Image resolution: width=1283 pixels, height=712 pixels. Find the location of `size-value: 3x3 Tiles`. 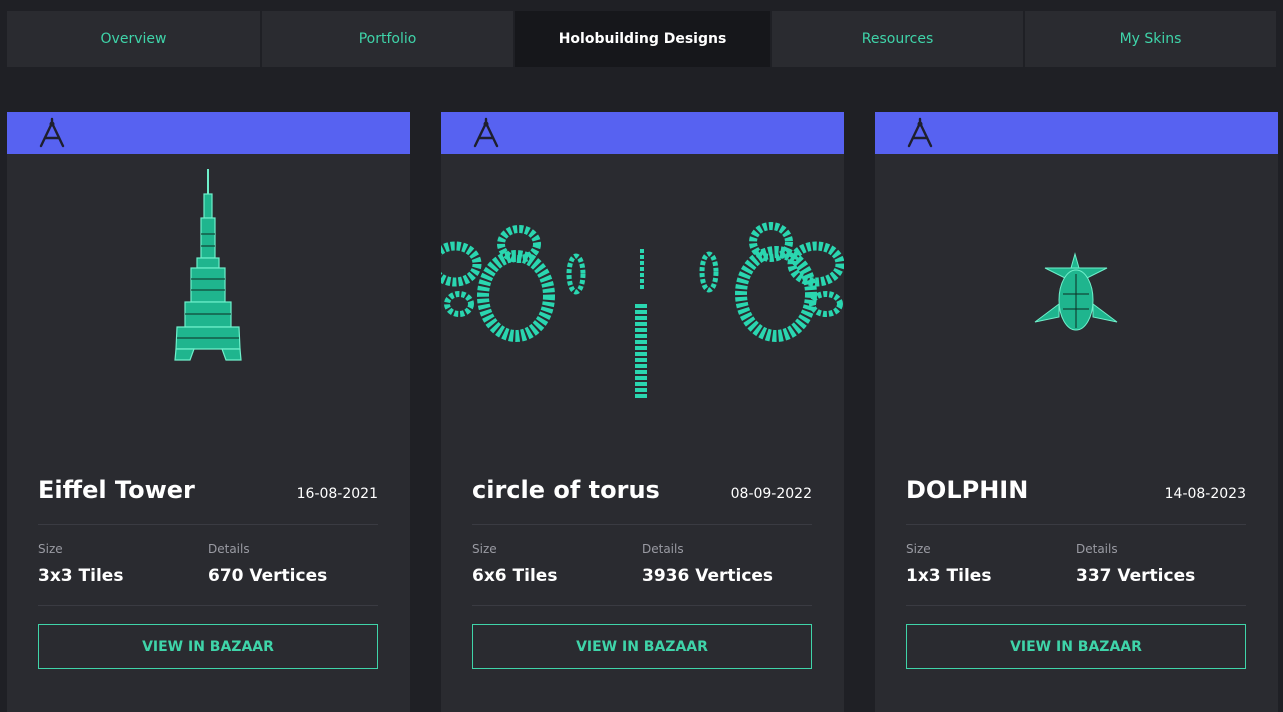

size-value: 3x3 Tiles is located at coordinates (81, 576).